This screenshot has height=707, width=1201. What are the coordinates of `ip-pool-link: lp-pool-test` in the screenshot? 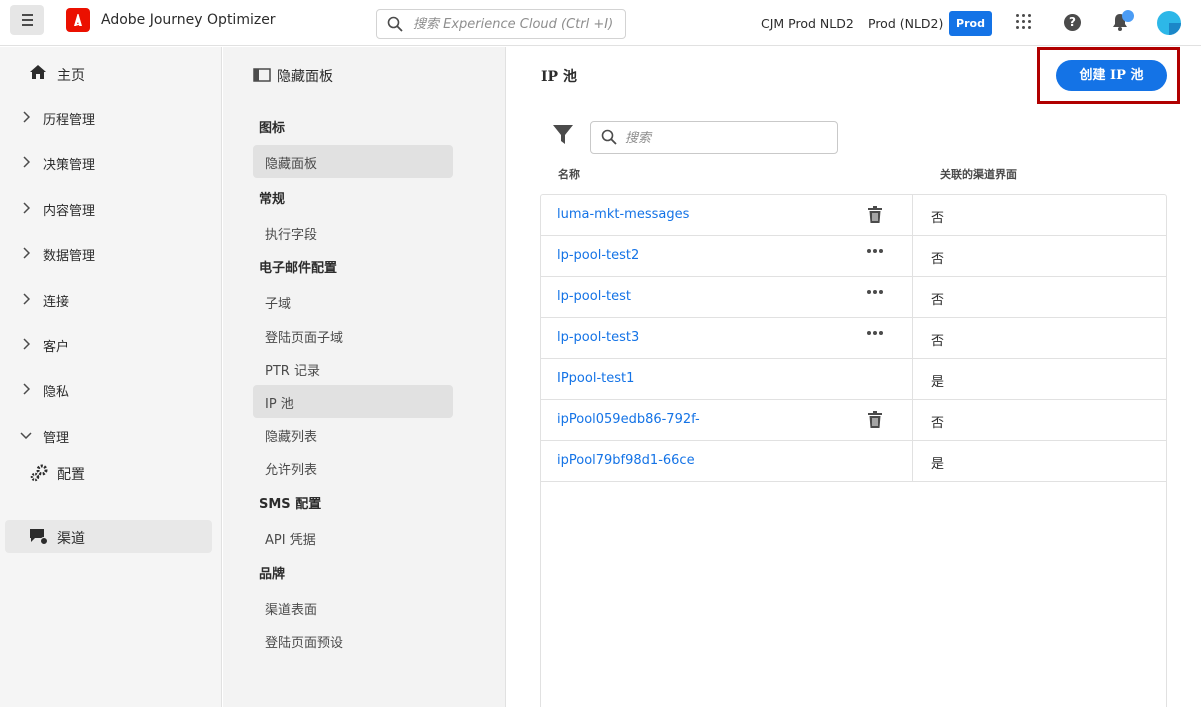 It's located at (594, 296).